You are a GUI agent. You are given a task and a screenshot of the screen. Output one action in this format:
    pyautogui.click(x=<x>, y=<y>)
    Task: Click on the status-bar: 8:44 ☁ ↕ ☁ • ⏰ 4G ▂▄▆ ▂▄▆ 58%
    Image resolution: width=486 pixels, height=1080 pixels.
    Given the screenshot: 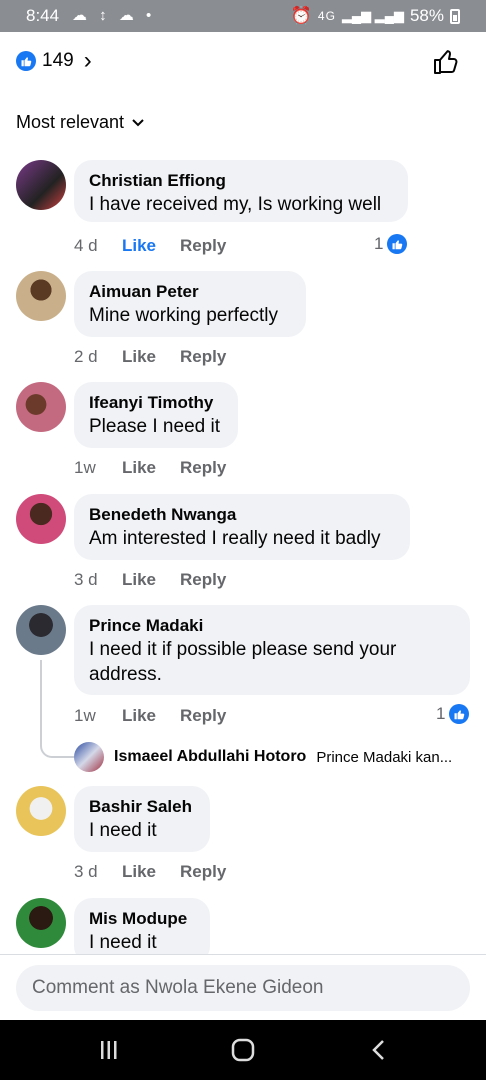 What is the action you would take?
    pyautogui.click(x=243, y=16)
    